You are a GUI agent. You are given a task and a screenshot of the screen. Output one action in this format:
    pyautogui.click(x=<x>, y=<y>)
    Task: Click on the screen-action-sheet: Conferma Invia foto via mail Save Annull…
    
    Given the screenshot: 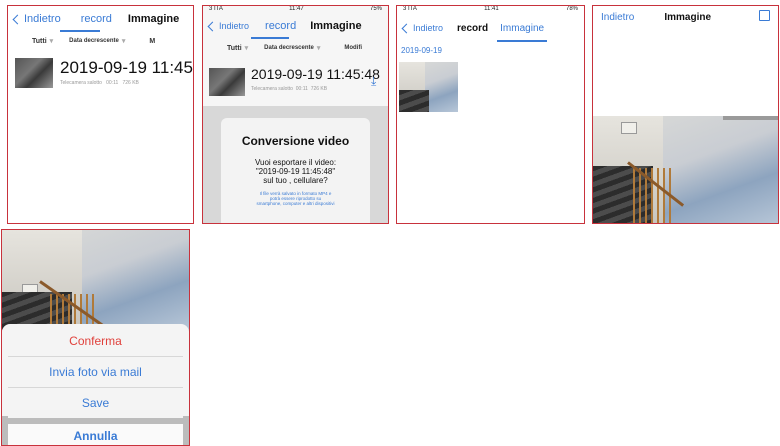 What is the action you would take?
    pyautogui.click(x=95, y=337)
    